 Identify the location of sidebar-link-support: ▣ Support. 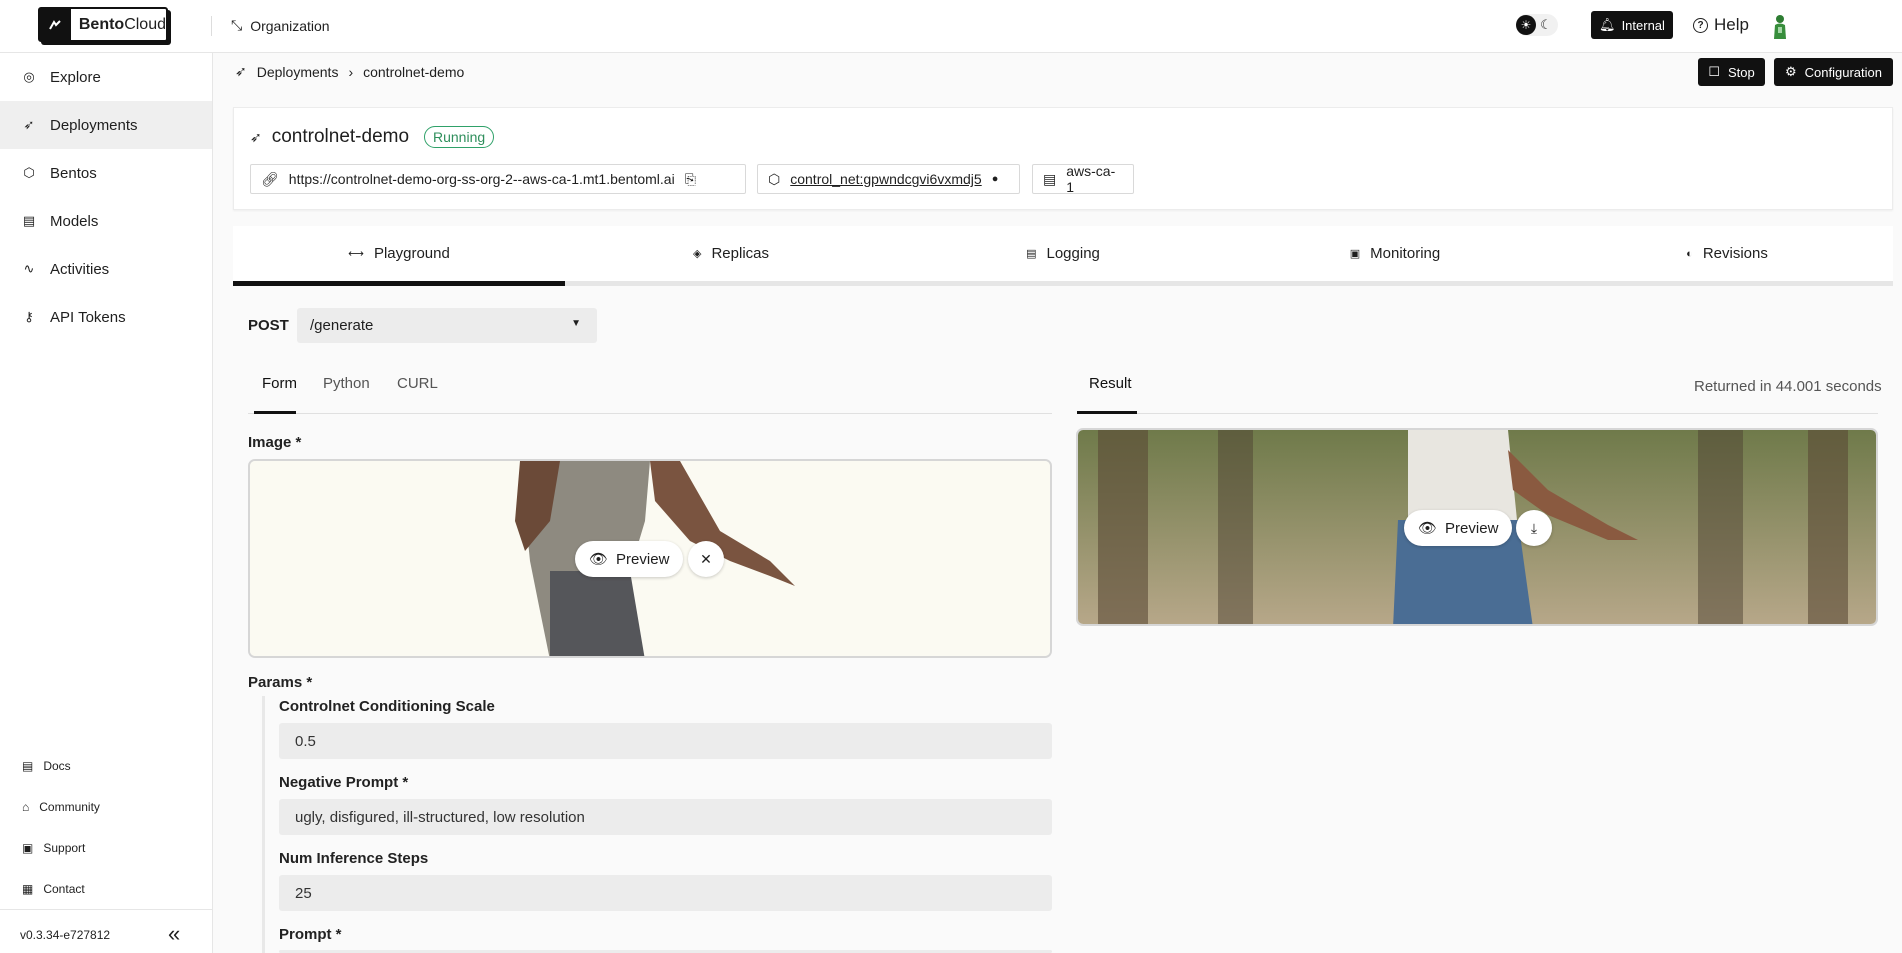
(53, 848).